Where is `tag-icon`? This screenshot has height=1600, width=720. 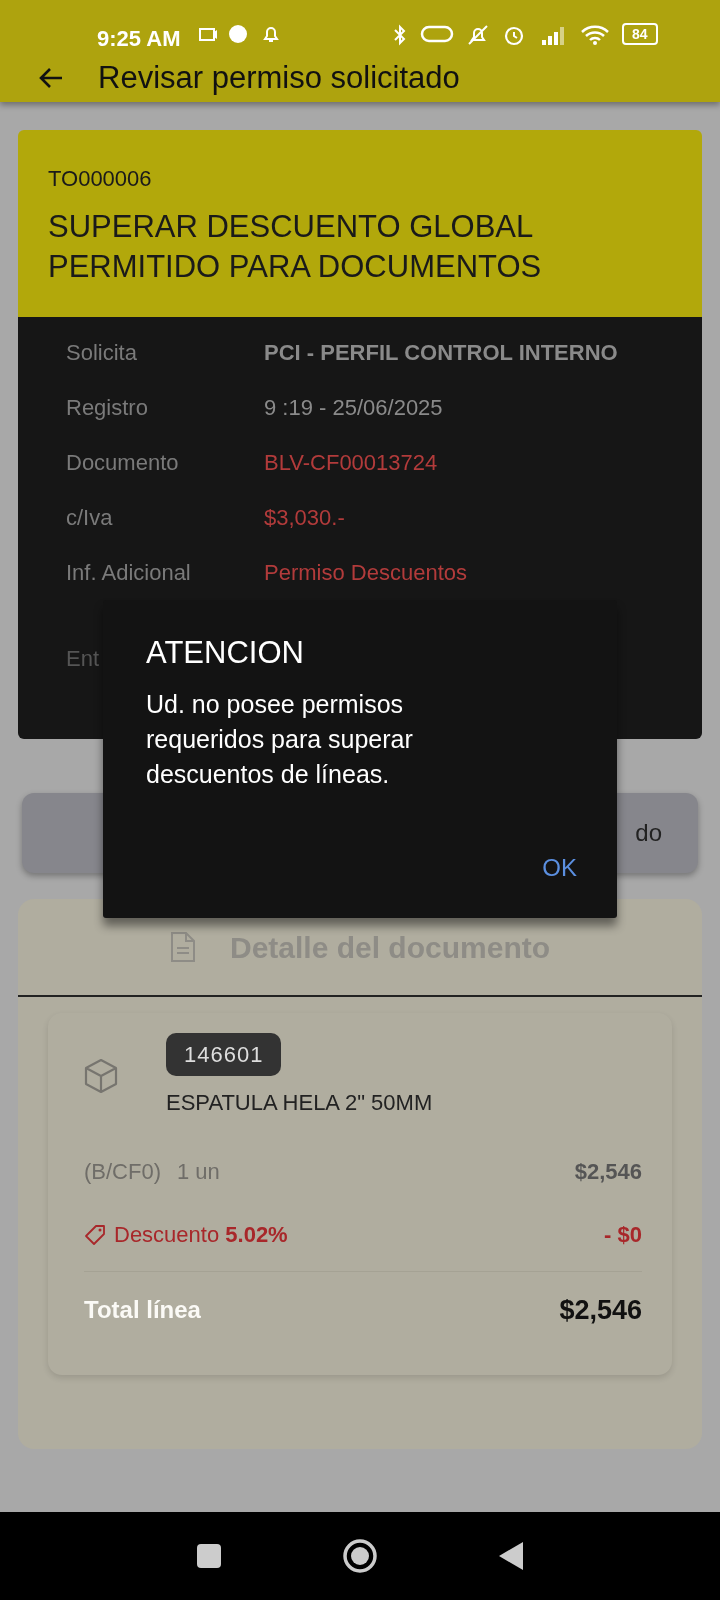
tag-icon is located at coordinates (95, 1234).